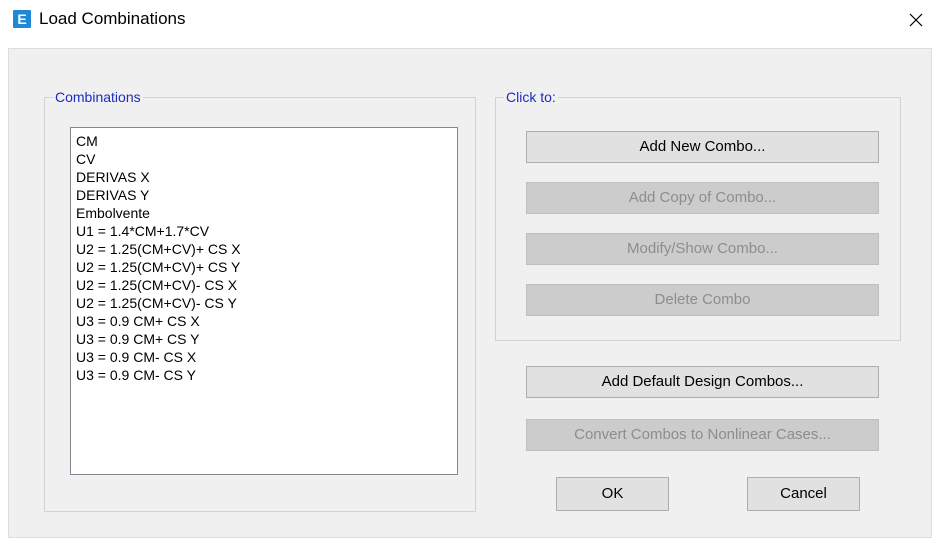 This screenshot has height=544, width=939. I want to click on list-item: CM, so click(264, 141).